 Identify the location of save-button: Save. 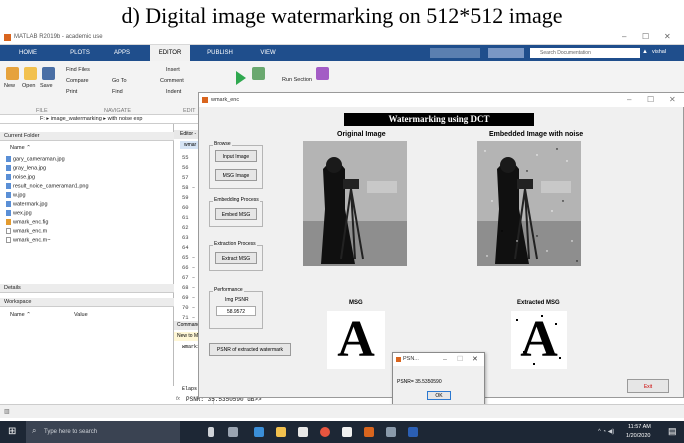
(46, 86).